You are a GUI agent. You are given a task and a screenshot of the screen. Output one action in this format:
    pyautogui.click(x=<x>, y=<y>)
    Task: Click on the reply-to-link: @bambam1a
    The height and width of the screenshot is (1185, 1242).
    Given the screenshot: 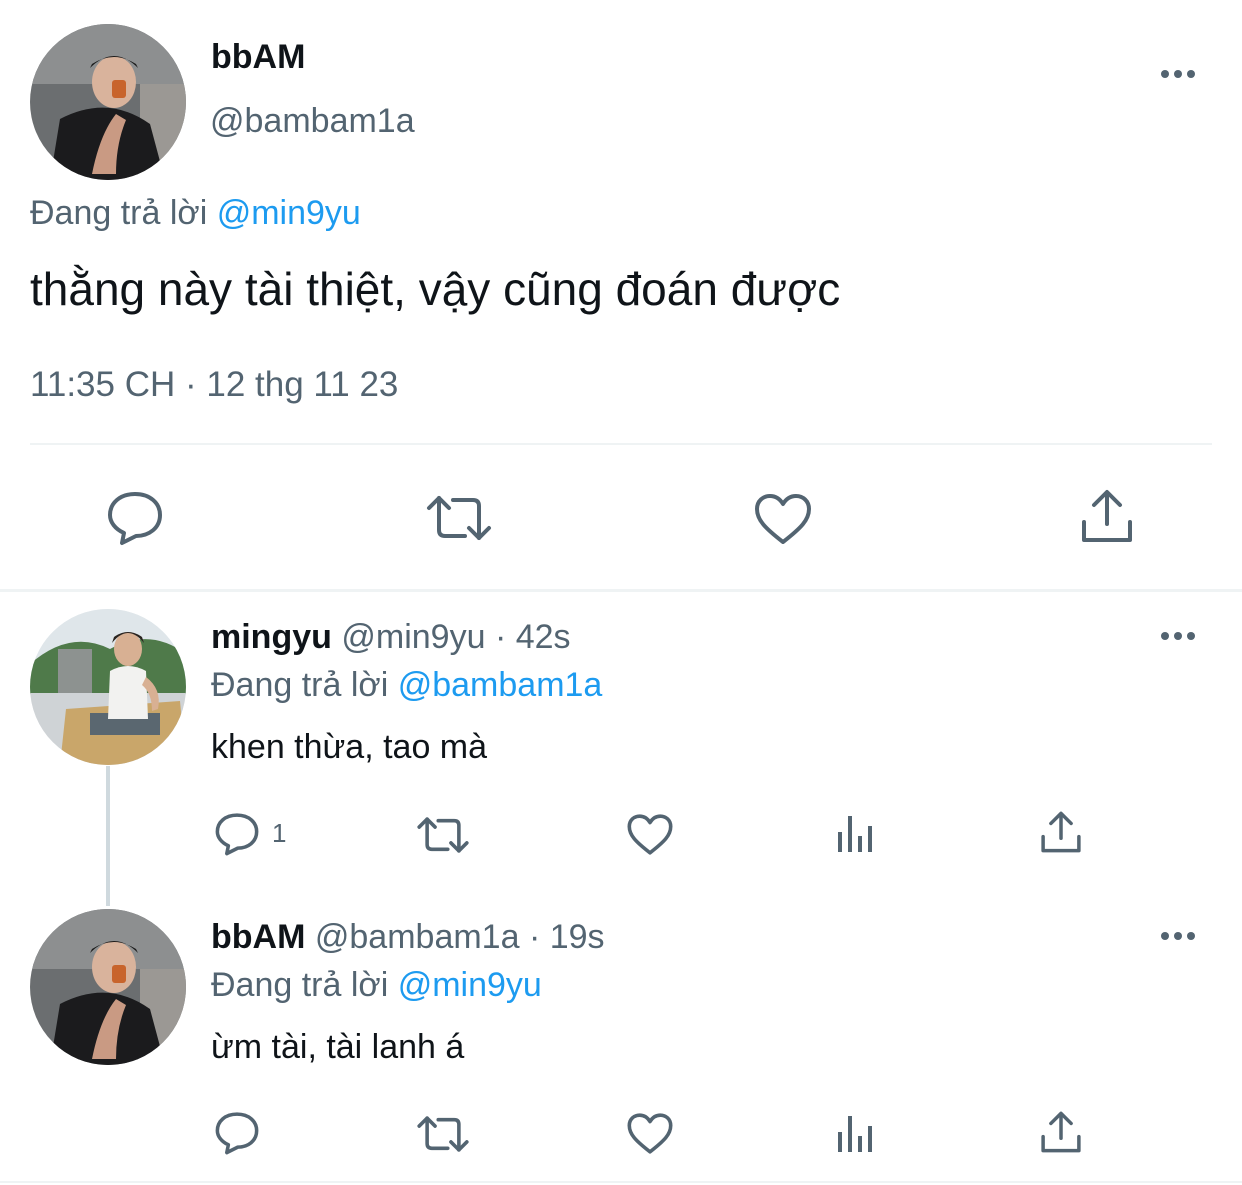 What is the action you would take?
    pyautogui.click(x=500, y=685)
    